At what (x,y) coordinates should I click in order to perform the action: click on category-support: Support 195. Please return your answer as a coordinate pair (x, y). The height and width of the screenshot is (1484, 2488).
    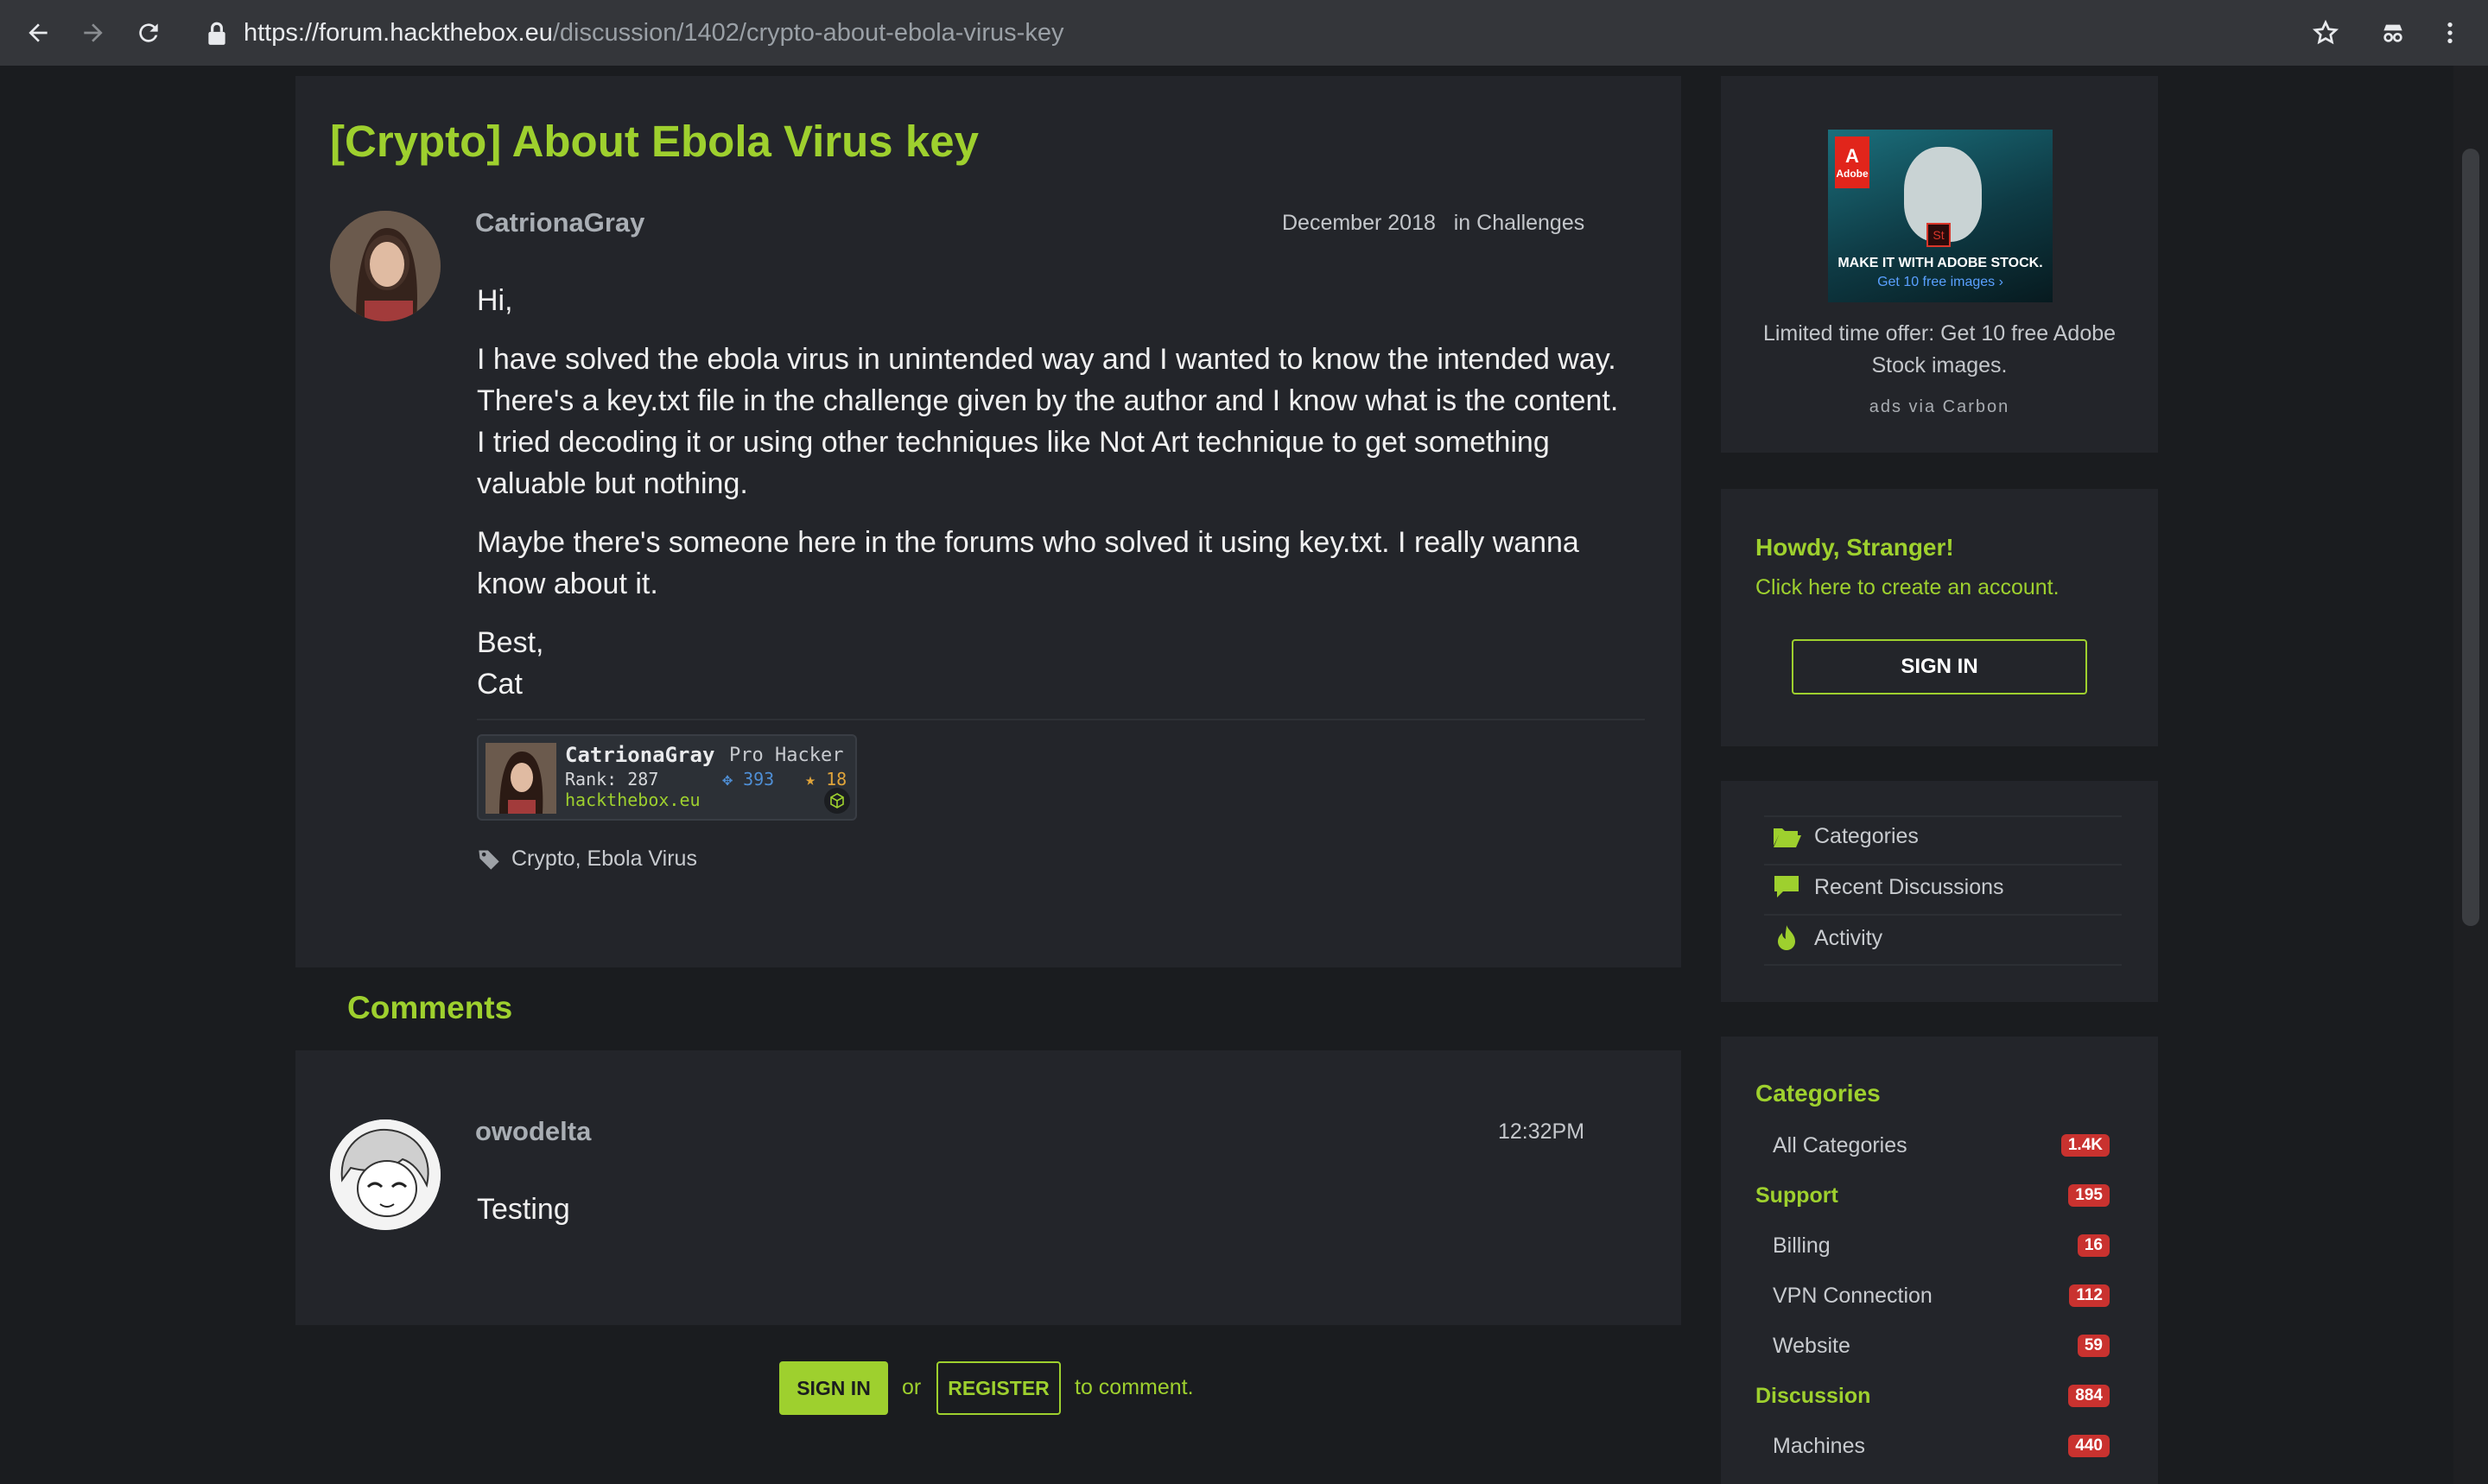
    Looking at the image, I should click on (1932, 1195).